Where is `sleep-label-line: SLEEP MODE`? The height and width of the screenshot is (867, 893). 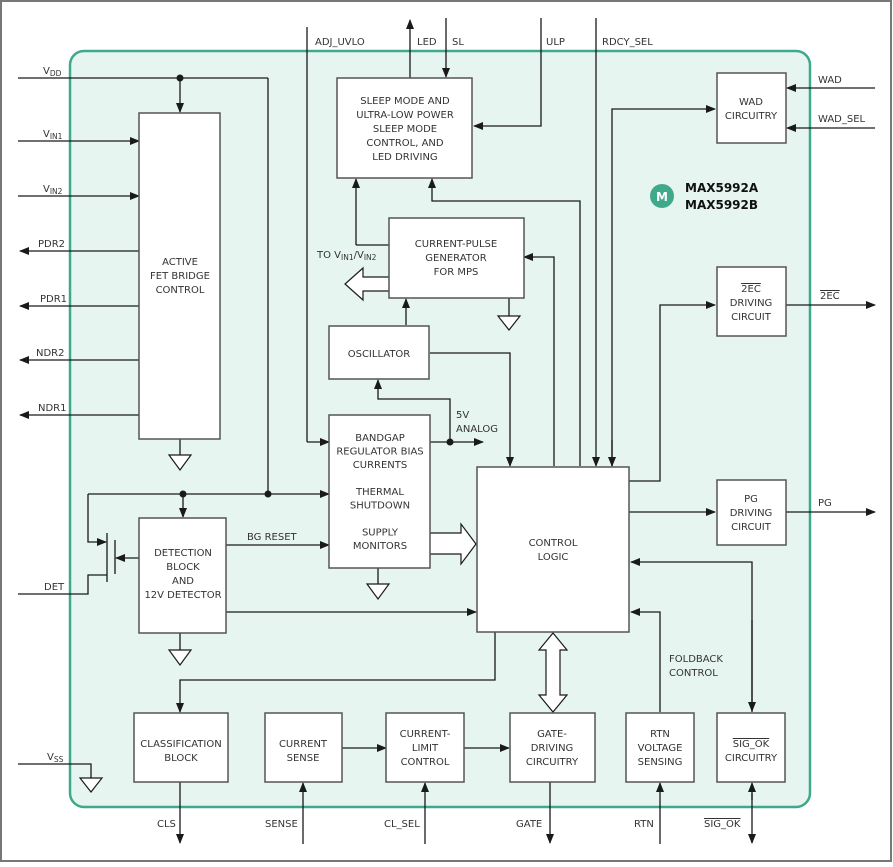 sleep-label-line: SLEEP MODE is located at coordinates (405, 129).